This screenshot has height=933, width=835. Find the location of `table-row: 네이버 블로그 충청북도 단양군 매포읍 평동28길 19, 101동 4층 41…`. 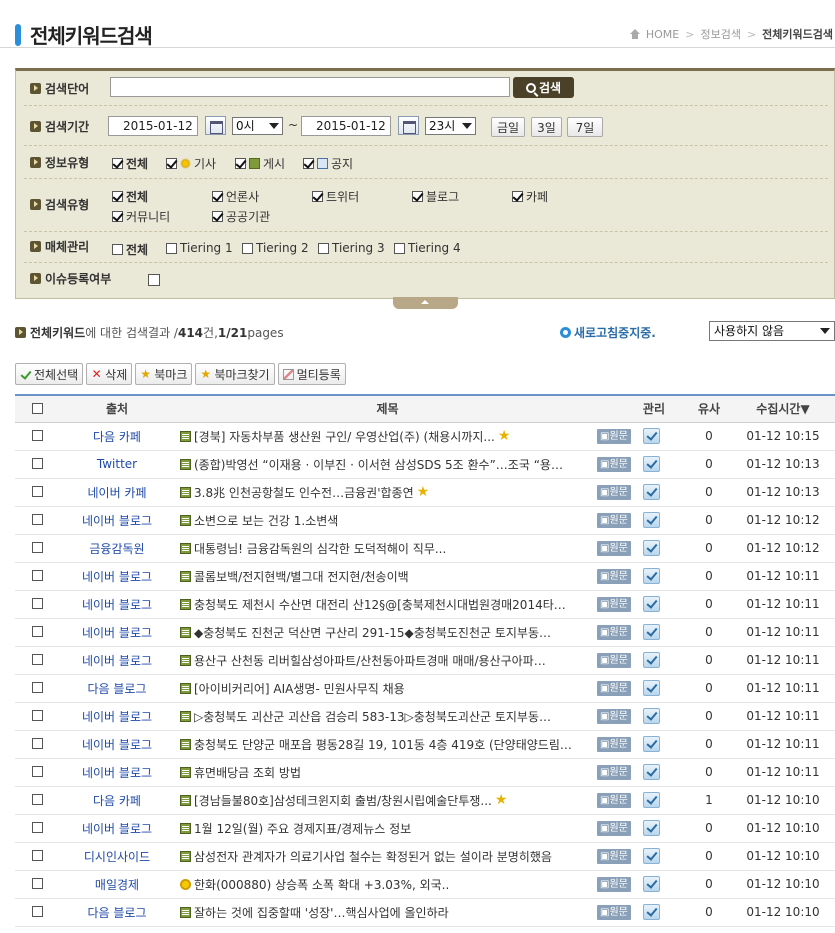

table-row: 네이버 블로그 충청북도 단양군 매포읍 평동28길 19, 101동 4층 41… is located at coordinates (425, 744).